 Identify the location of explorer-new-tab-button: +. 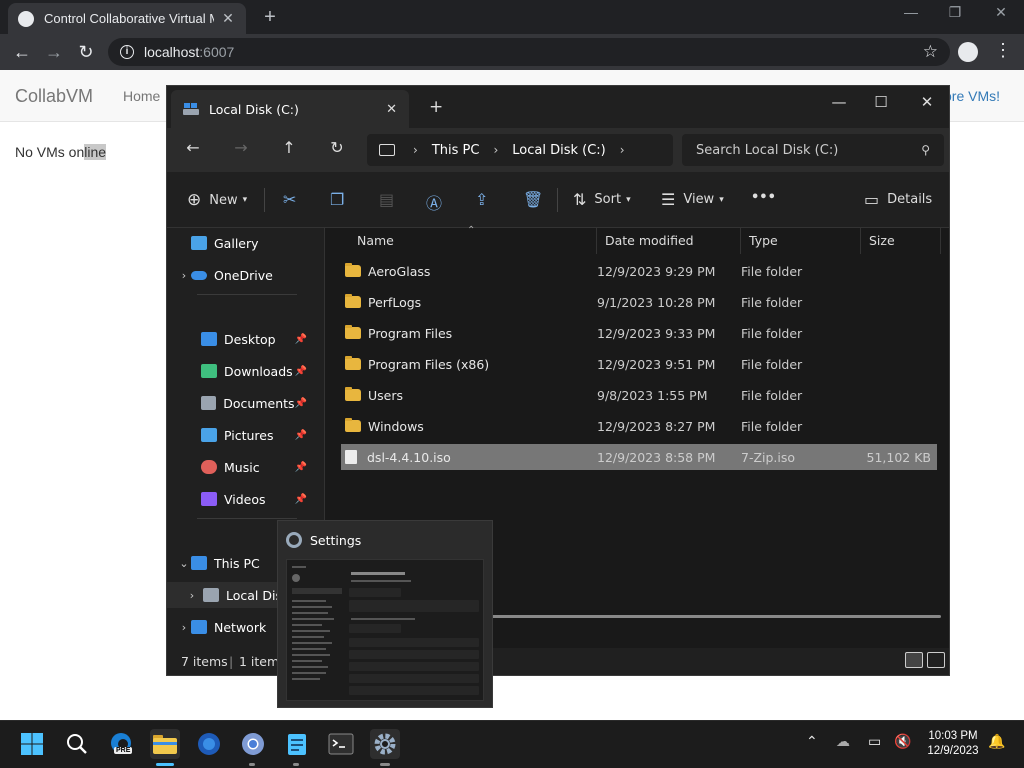
(436, 107).